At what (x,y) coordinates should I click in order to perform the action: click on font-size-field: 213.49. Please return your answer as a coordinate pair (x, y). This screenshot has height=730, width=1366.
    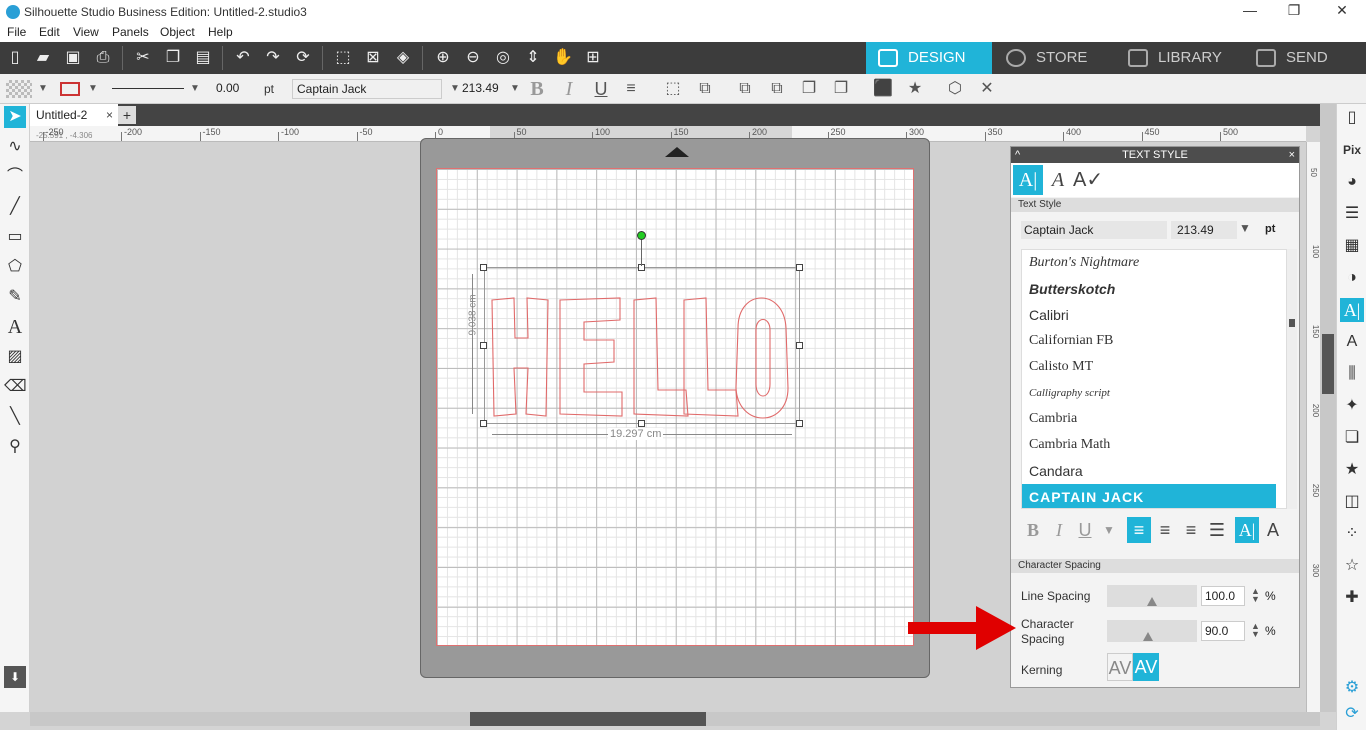
    Looking at the image, I should click on (484, 89).